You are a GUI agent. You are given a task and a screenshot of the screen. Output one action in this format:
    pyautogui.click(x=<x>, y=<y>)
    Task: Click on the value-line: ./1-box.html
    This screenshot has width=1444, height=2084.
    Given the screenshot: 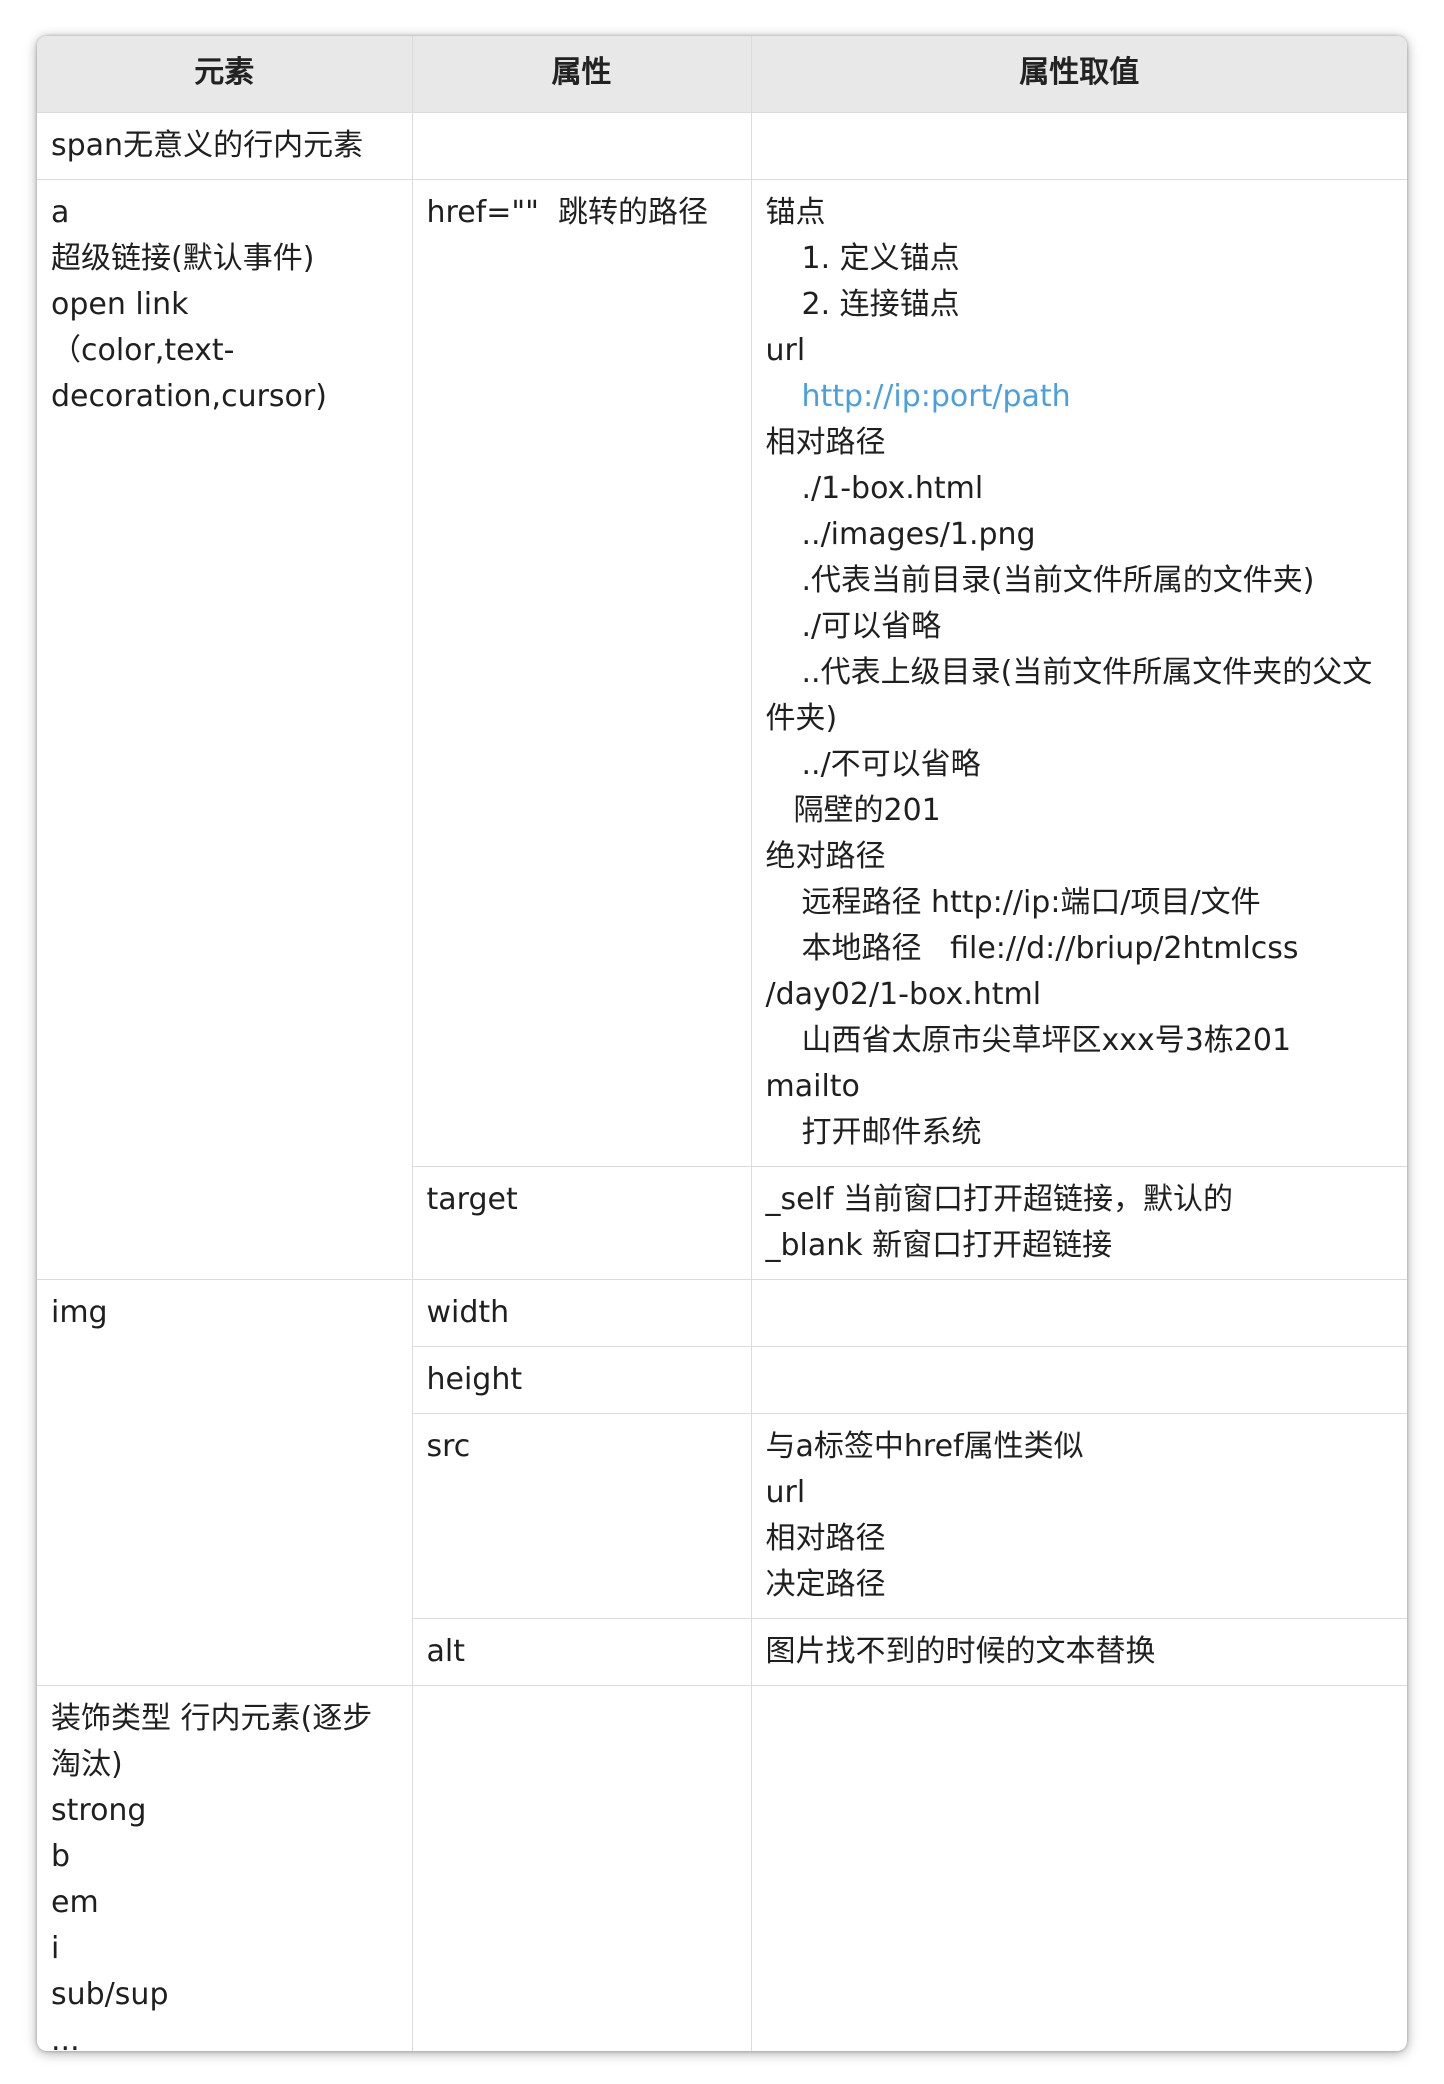 What is the action you would take?
    pyautogui.click(x=892, y=488)
    